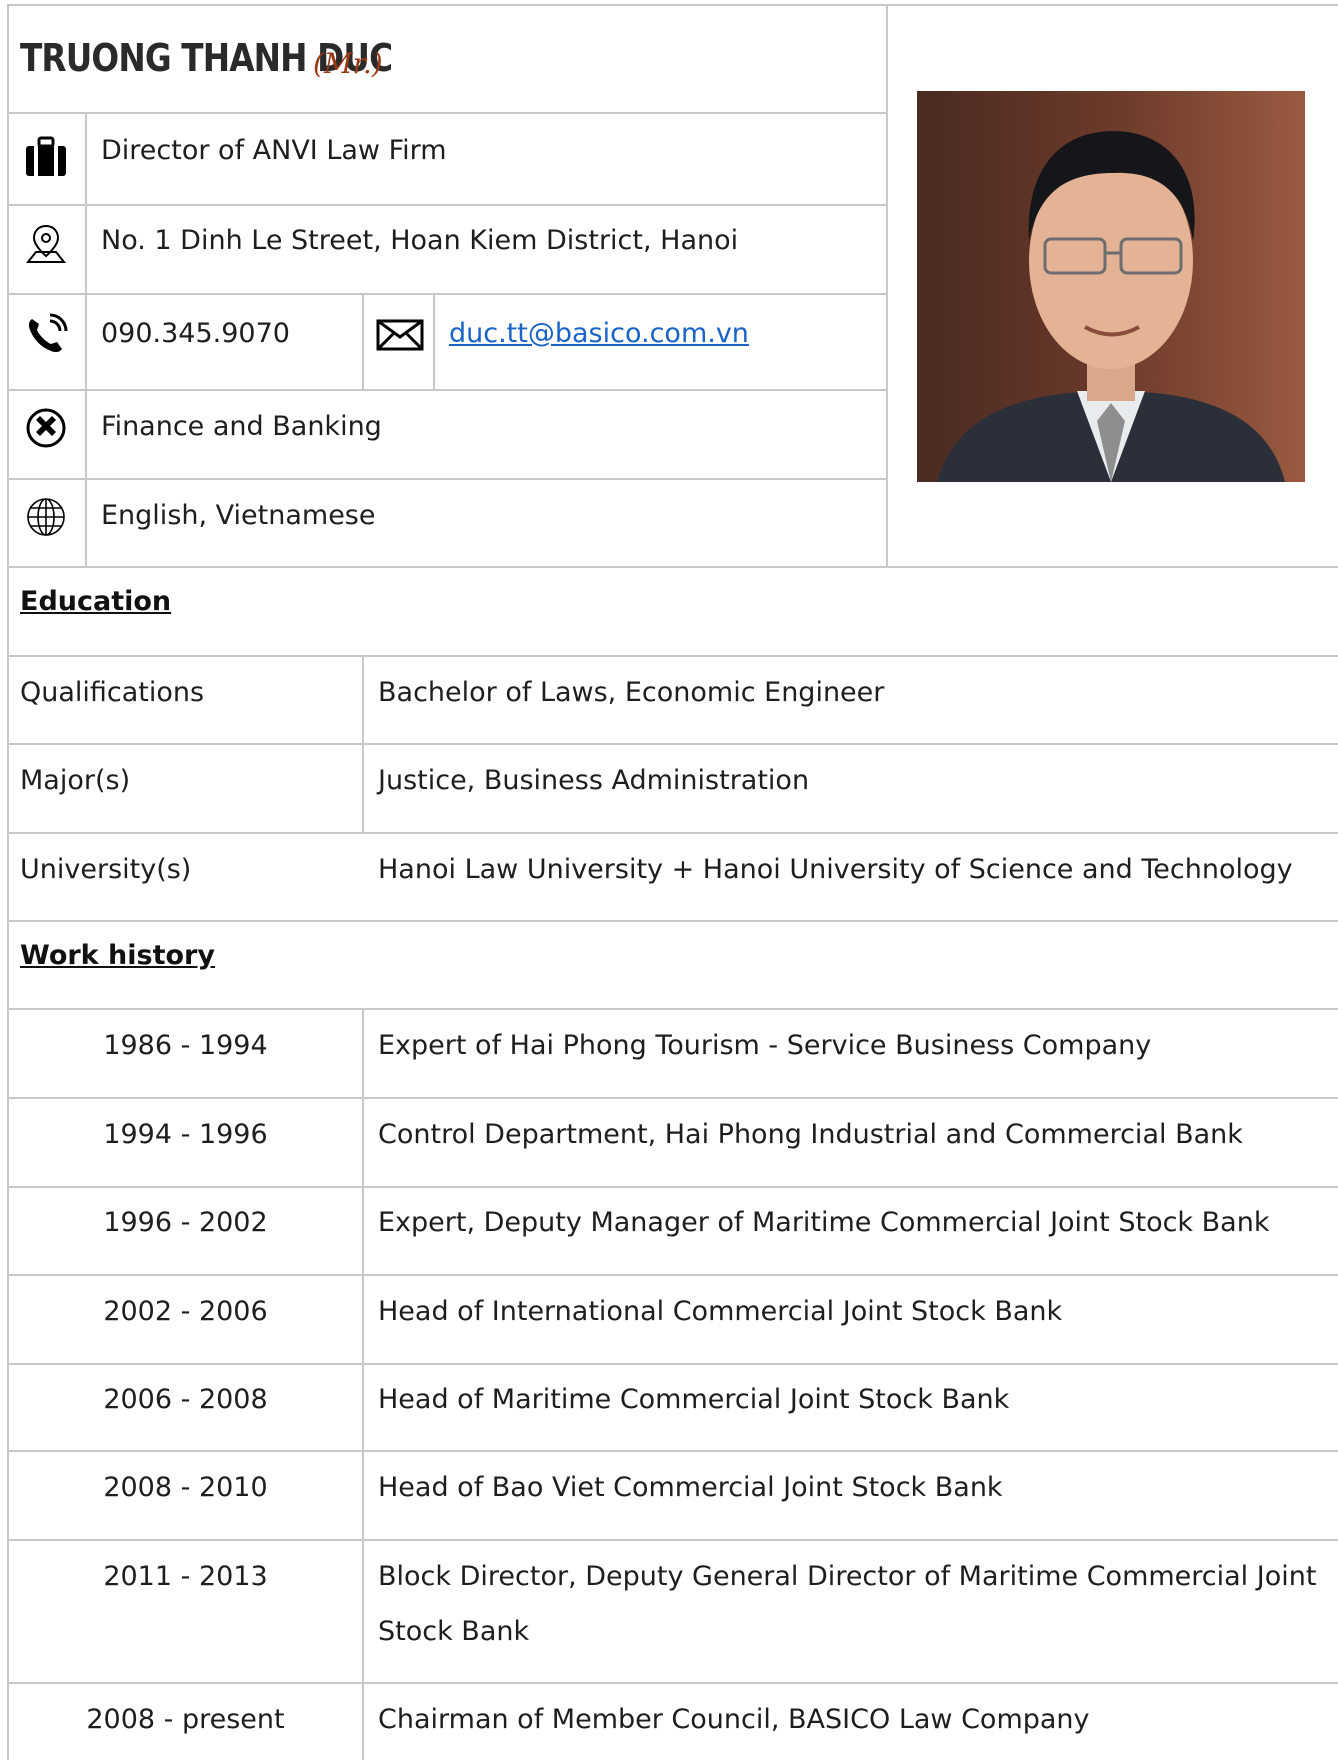  I want to click on work-history-heading: Work history, so click(117, 955).